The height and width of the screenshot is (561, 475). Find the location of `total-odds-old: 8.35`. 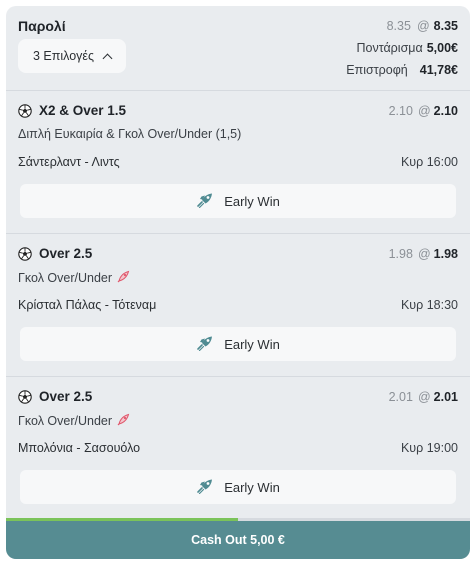

total-odds-old: 8.35 is located at coordinates (398, 26).